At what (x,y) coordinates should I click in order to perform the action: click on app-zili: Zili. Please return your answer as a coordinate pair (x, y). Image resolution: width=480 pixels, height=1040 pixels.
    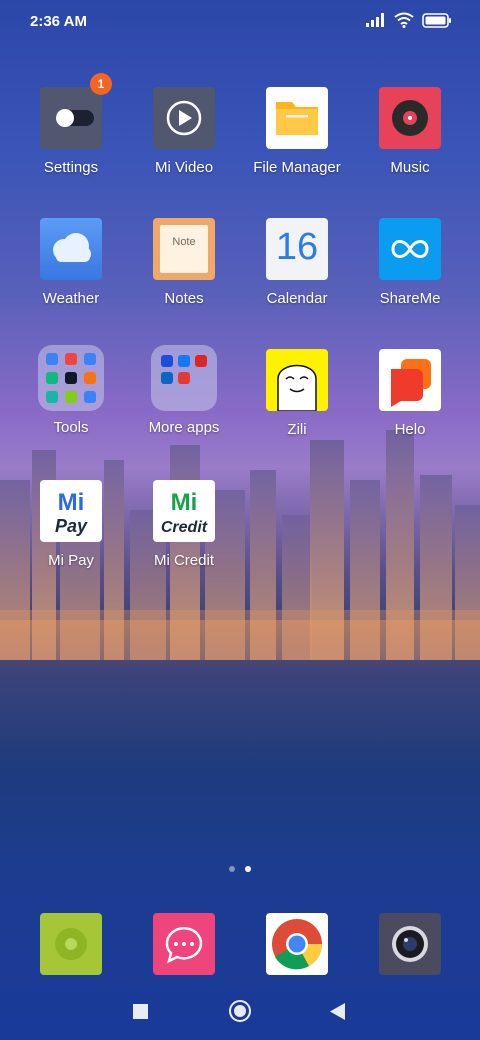
    Looking at the image, I should click on (297, 393).